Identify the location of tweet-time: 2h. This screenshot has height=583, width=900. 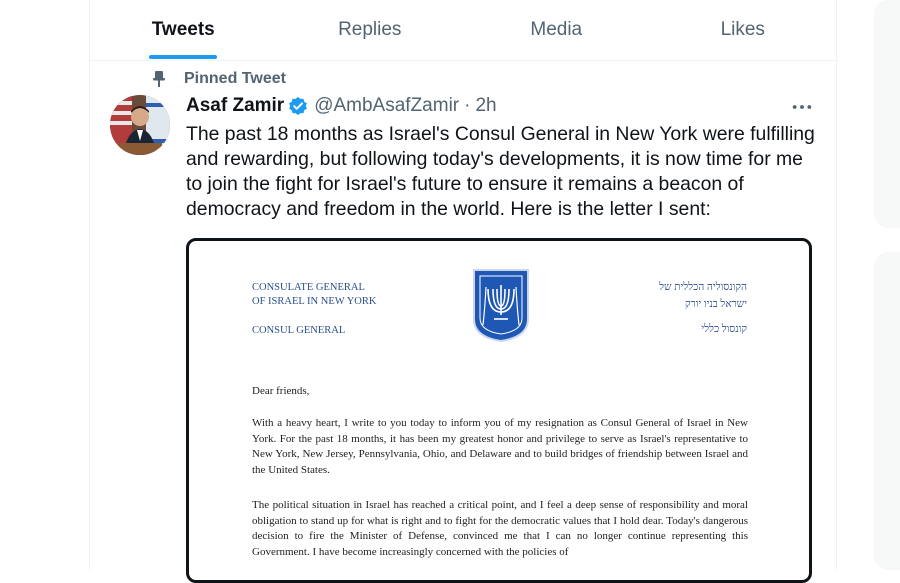
(485, 106).